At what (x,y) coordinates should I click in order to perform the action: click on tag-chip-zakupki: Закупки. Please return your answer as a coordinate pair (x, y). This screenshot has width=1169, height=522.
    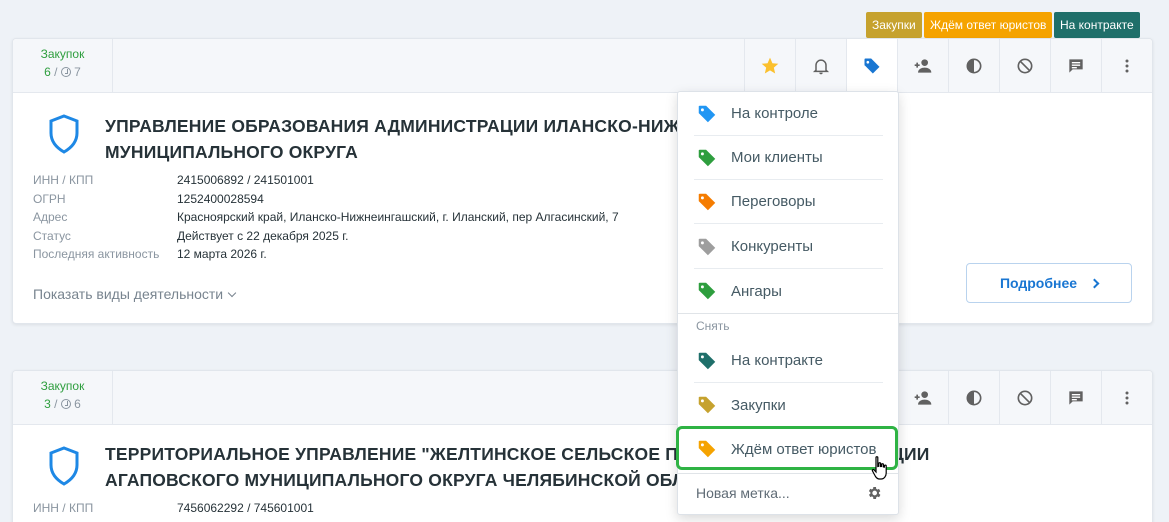
    Looking at the image, I should click on (894, 25).